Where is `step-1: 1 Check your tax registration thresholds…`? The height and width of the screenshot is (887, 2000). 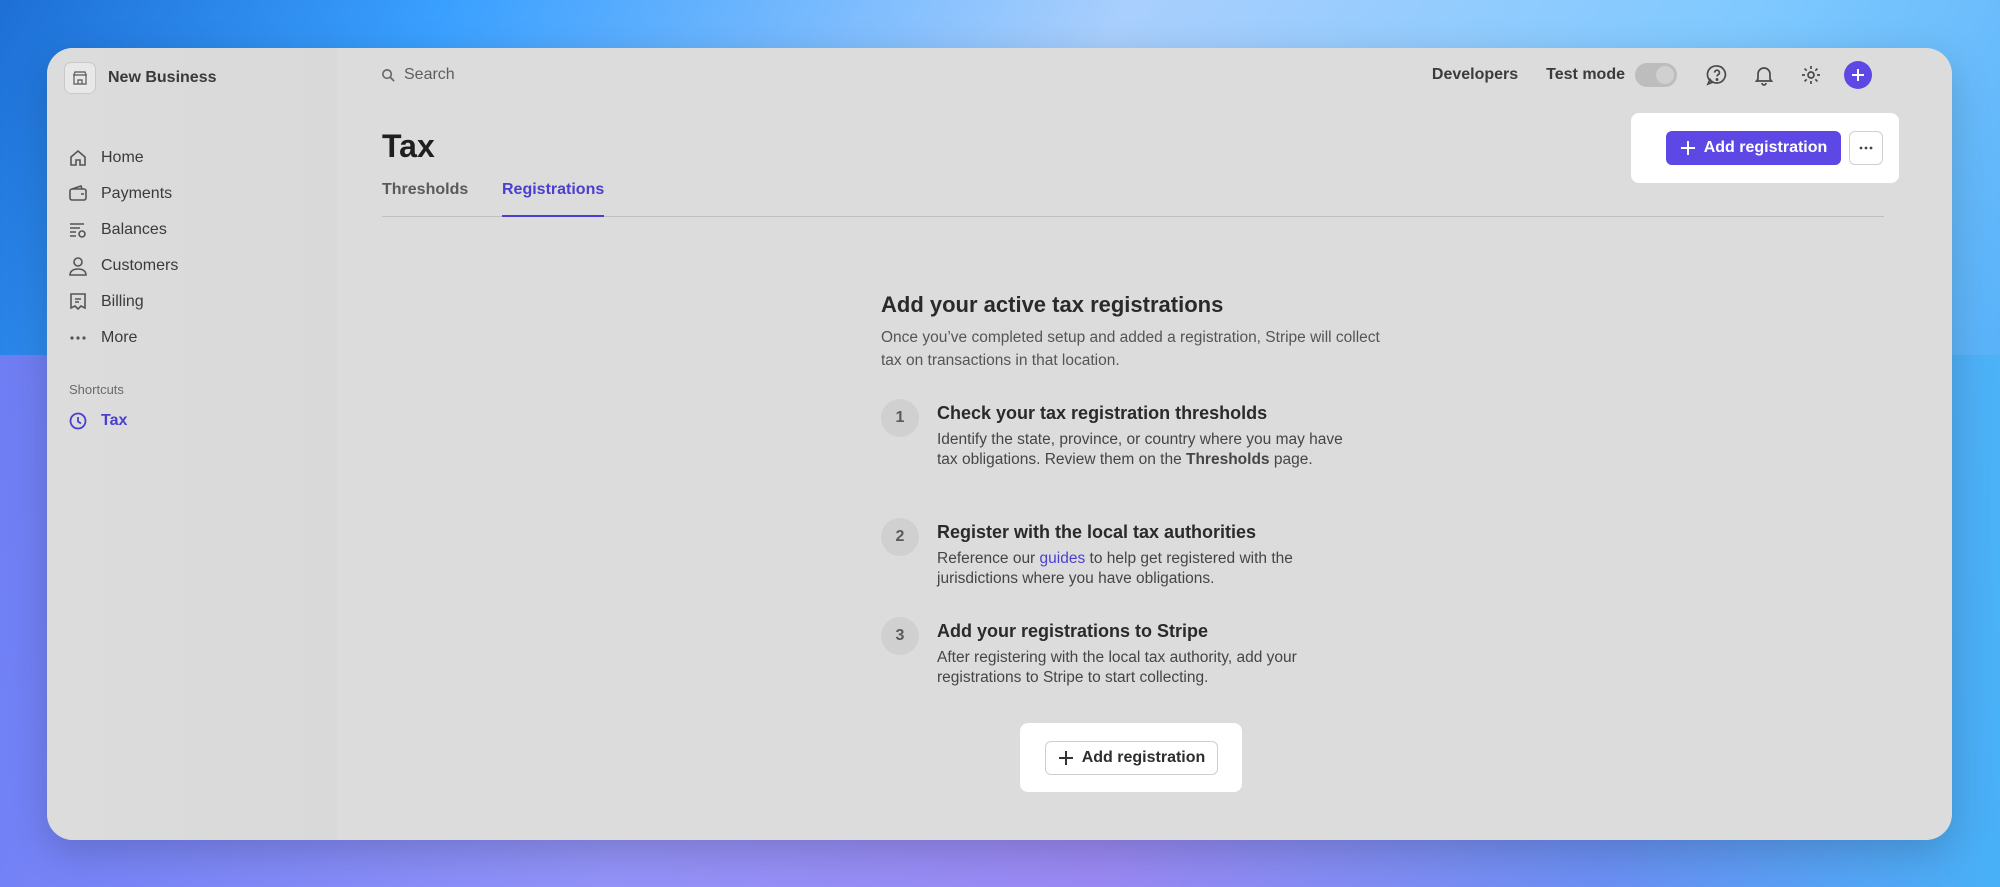 step-1: 1 Check your tax registration thresholds… is located at coordinates (1119, 434).